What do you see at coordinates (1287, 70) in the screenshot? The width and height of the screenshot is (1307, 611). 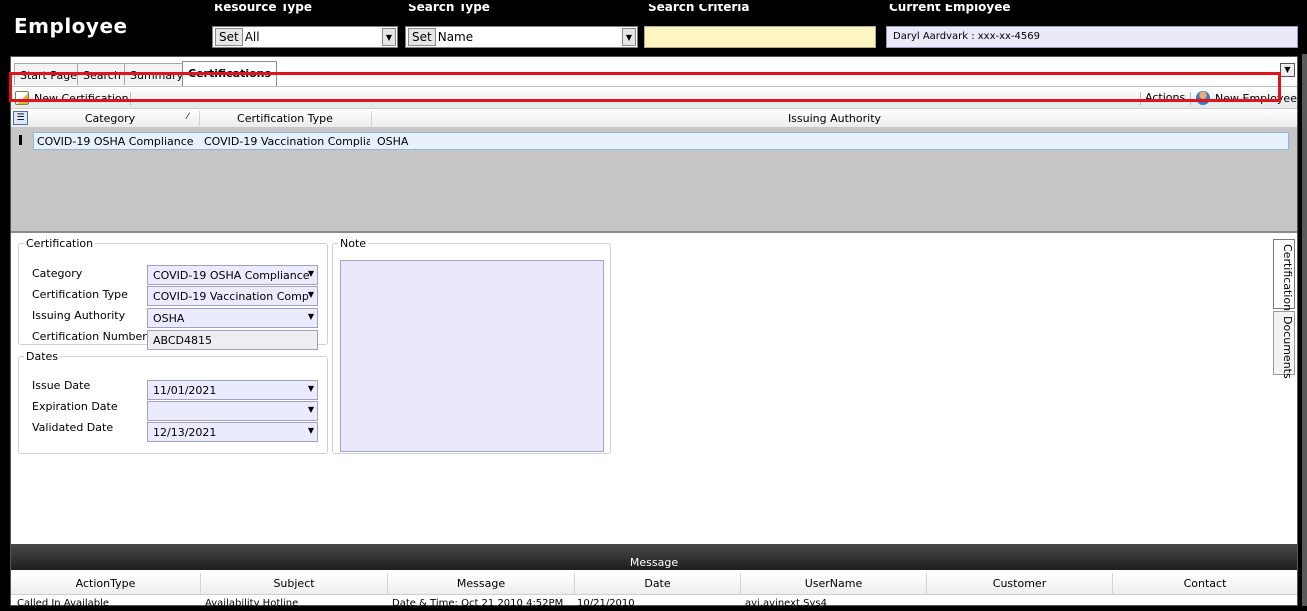 I see `tab-menu-icon: ▼` at bounding box center [1287, 70].